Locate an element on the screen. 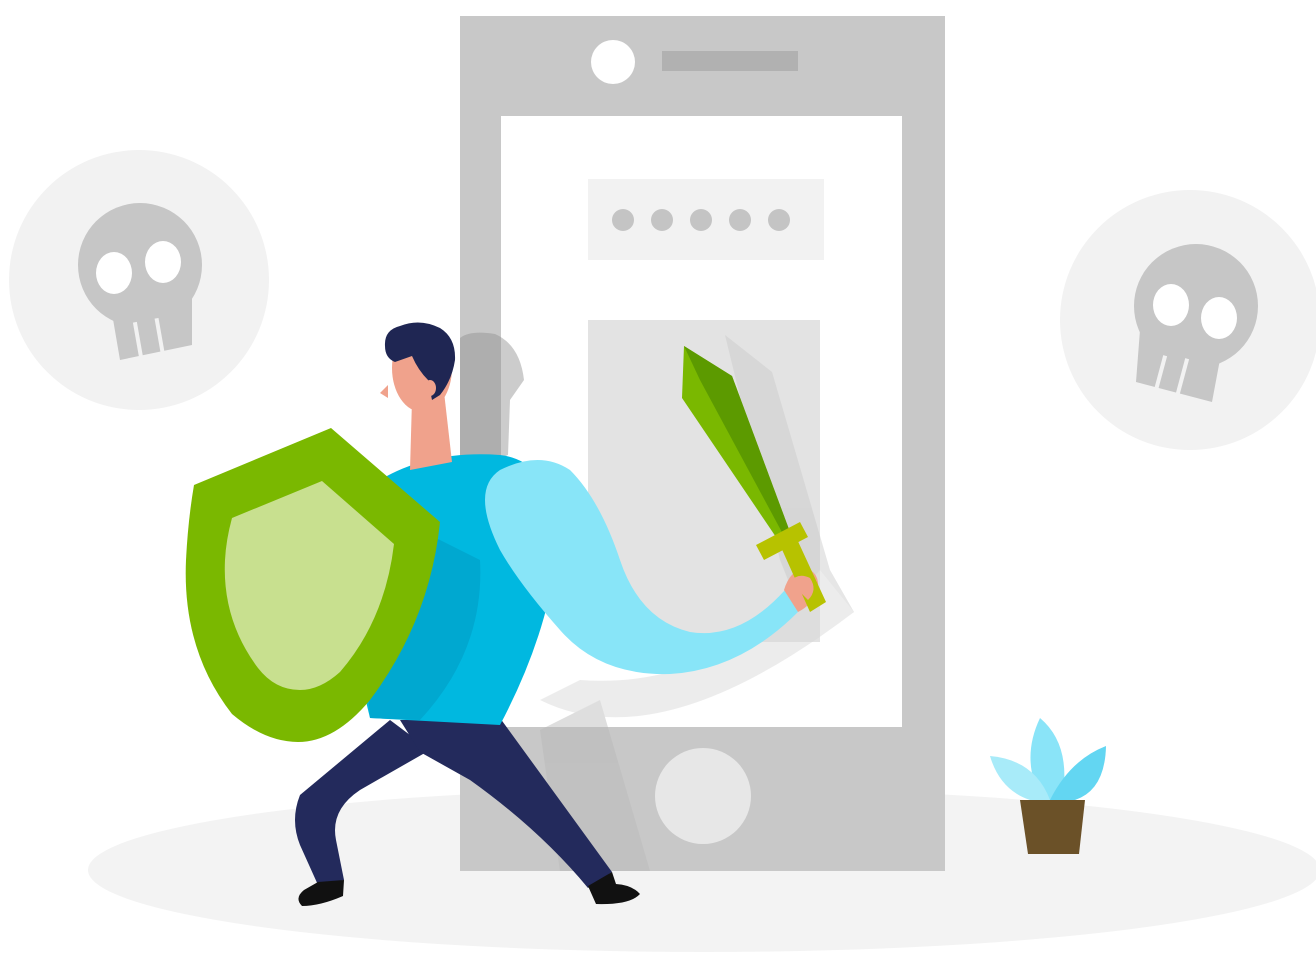 The height and width of the screenshot is (954, 1316). phone-speaker is located at coordinates (730, 61).